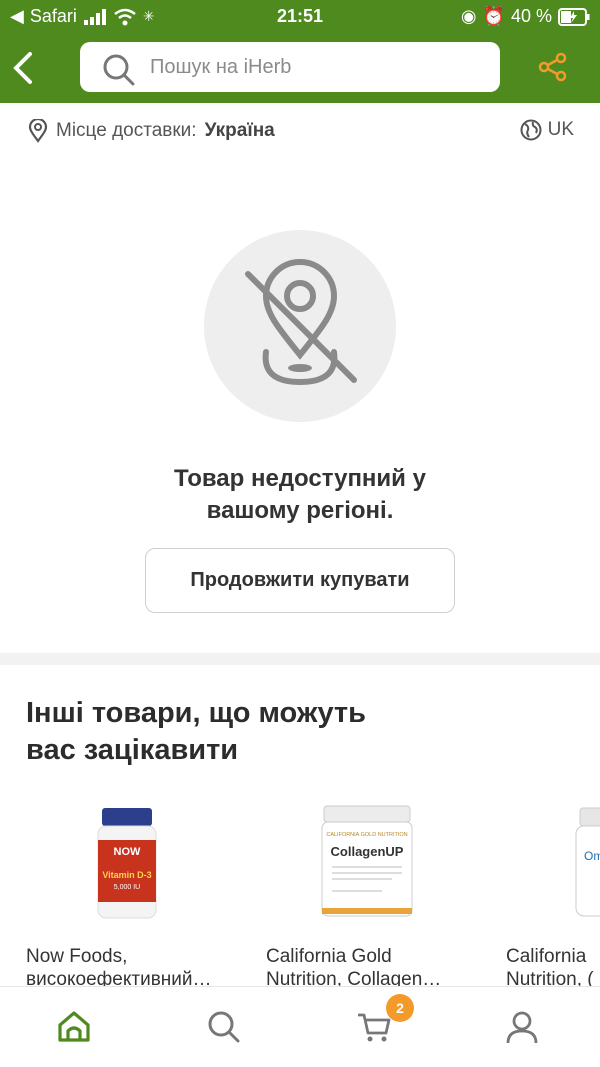 Image resolution: width=600 pixels, height=1067 pixels. I want to click on battery-label: 40 %, so click(531, 16).